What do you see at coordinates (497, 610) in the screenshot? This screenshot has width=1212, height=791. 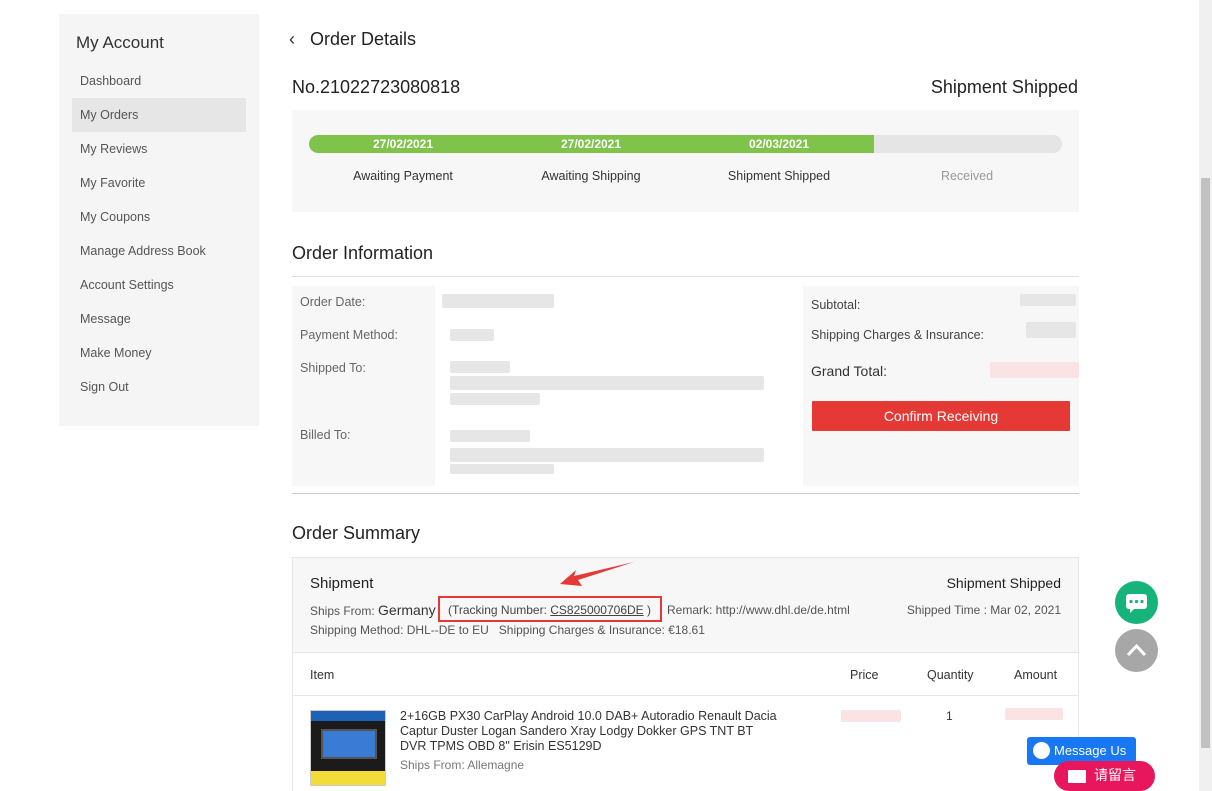 I see `tracking-prefix: (Tracking Number:` at bounding box center [497, 610].